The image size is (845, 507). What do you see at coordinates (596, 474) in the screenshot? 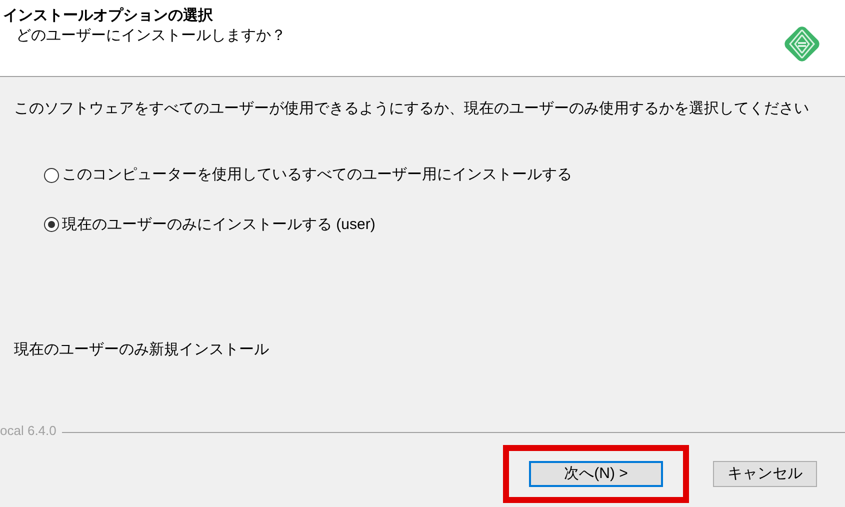
I see `next-button: 次へ(N) >` at bounding box center [596, 474].